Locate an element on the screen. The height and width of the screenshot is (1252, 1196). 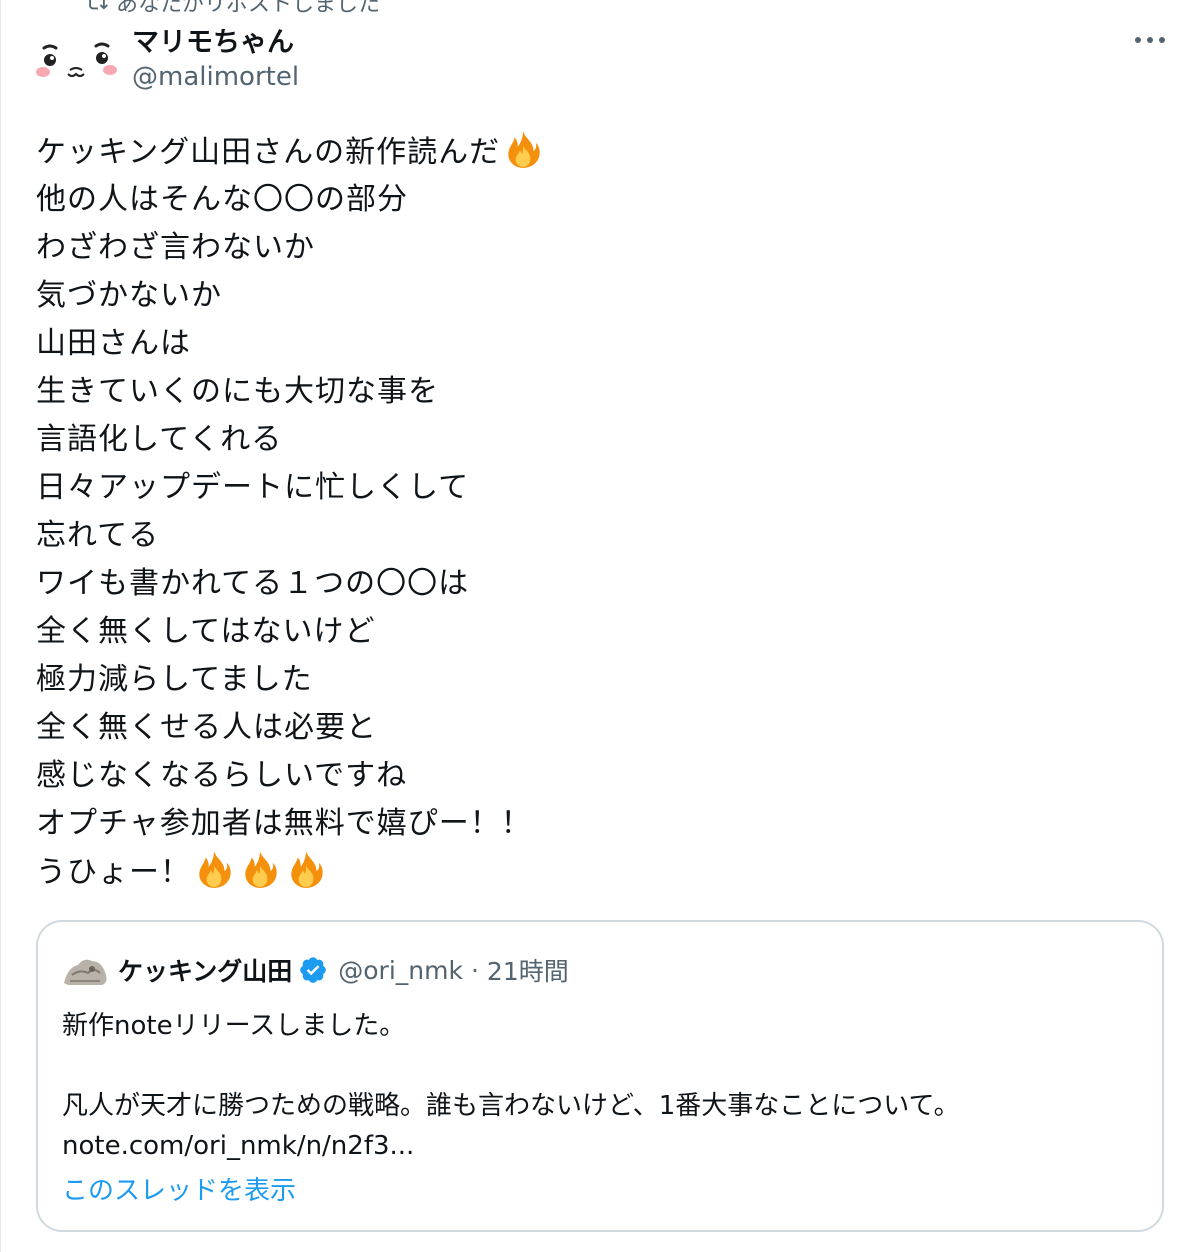
quoted-post-header: ケッキング山田 @ori_nmk · 21時間 is located at coordinates (315, 970).